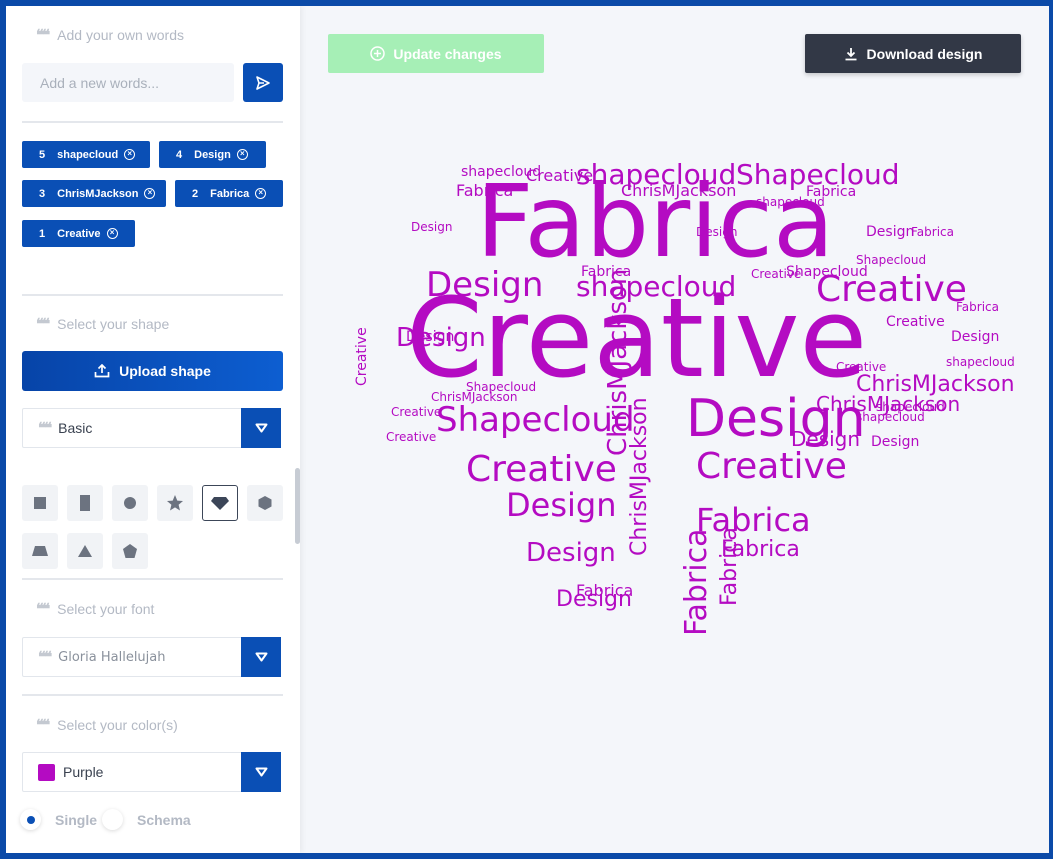  I want to click on shape-star-button, so click(175, 503).